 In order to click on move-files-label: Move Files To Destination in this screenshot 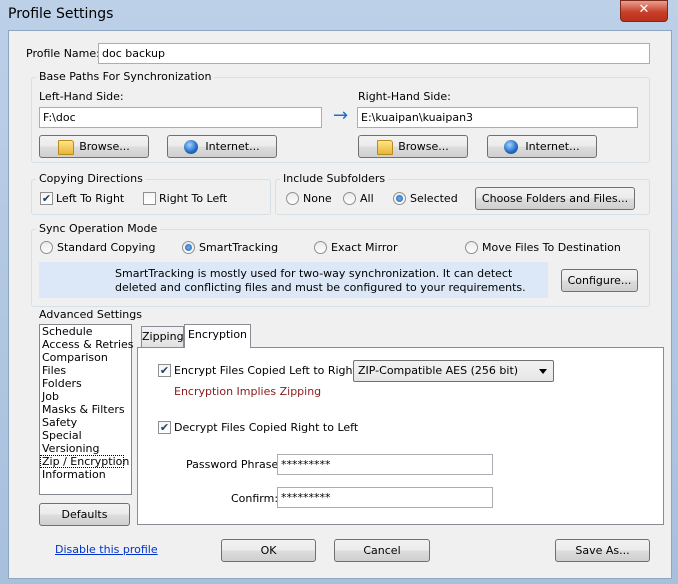, I will do `click(551, 247)`.